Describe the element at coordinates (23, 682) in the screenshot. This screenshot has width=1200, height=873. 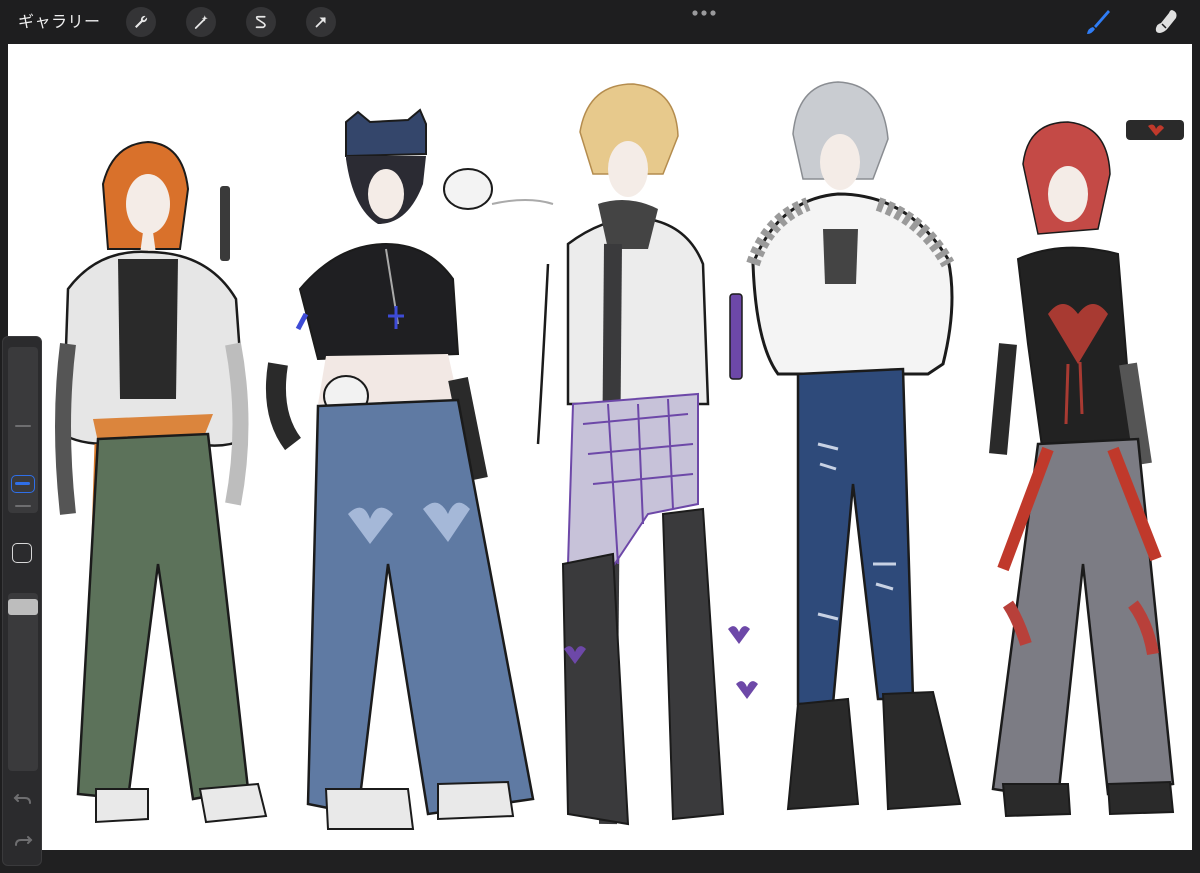
I see `brush-opacity-slider` at that location.